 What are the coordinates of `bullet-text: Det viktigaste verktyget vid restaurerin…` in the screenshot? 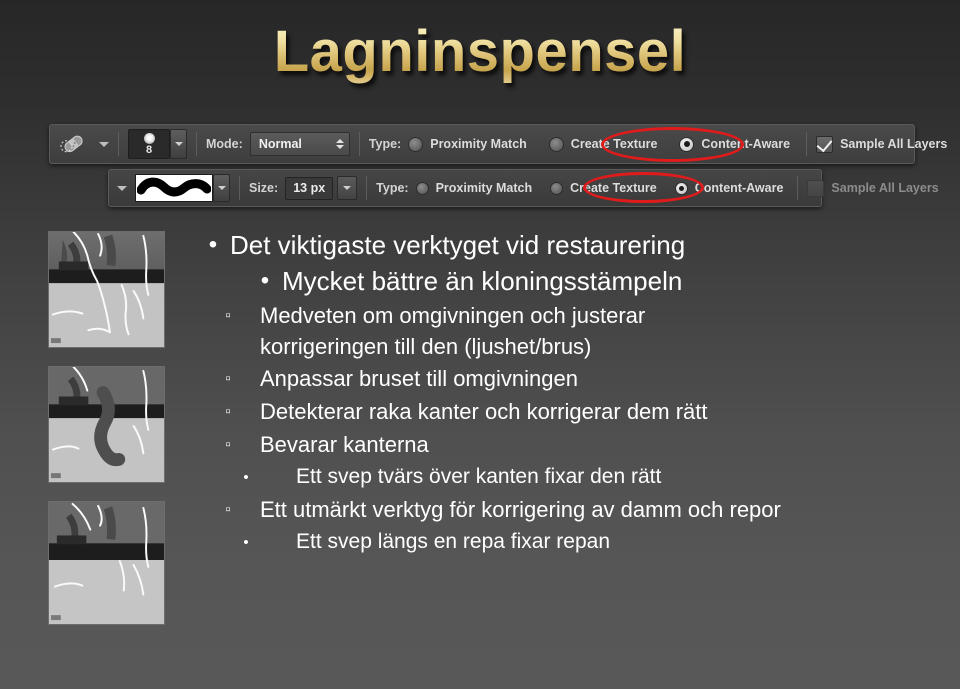 It's located at (458, 245).